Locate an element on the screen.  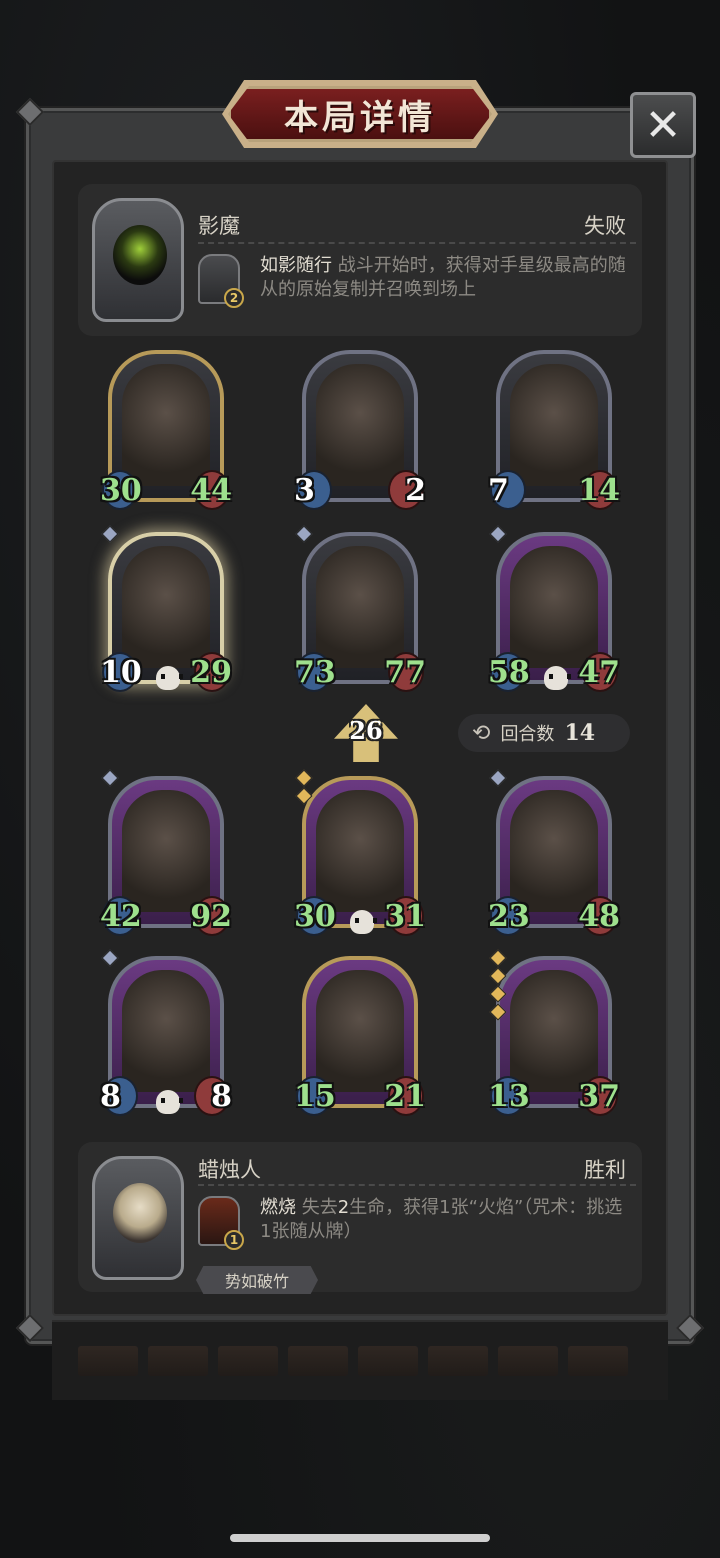
minion-health: 77 is located at coordinates (405, 672).